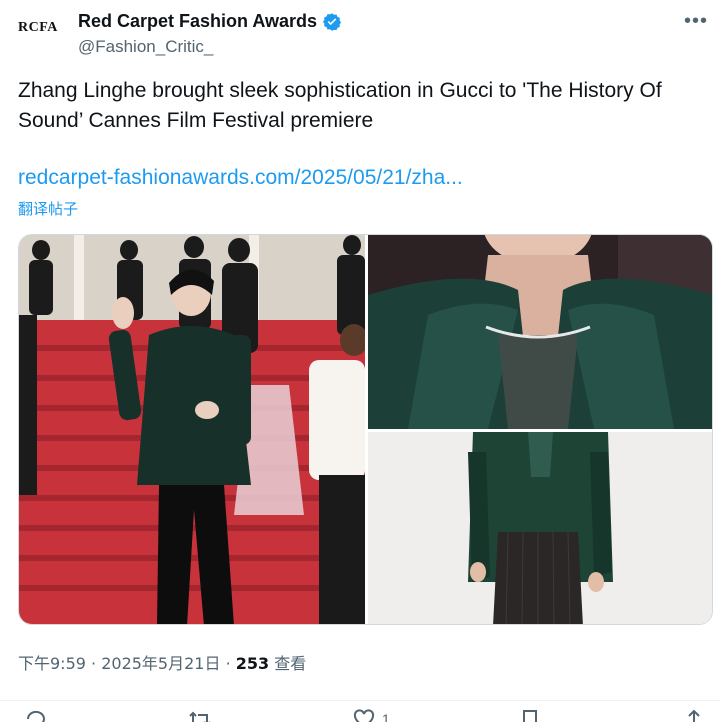 Image resolution: width=720 pixels, height=722 pixels. Describe the element at coordinates (694, 715) in the screenshot. I see `share-icon` at that location.